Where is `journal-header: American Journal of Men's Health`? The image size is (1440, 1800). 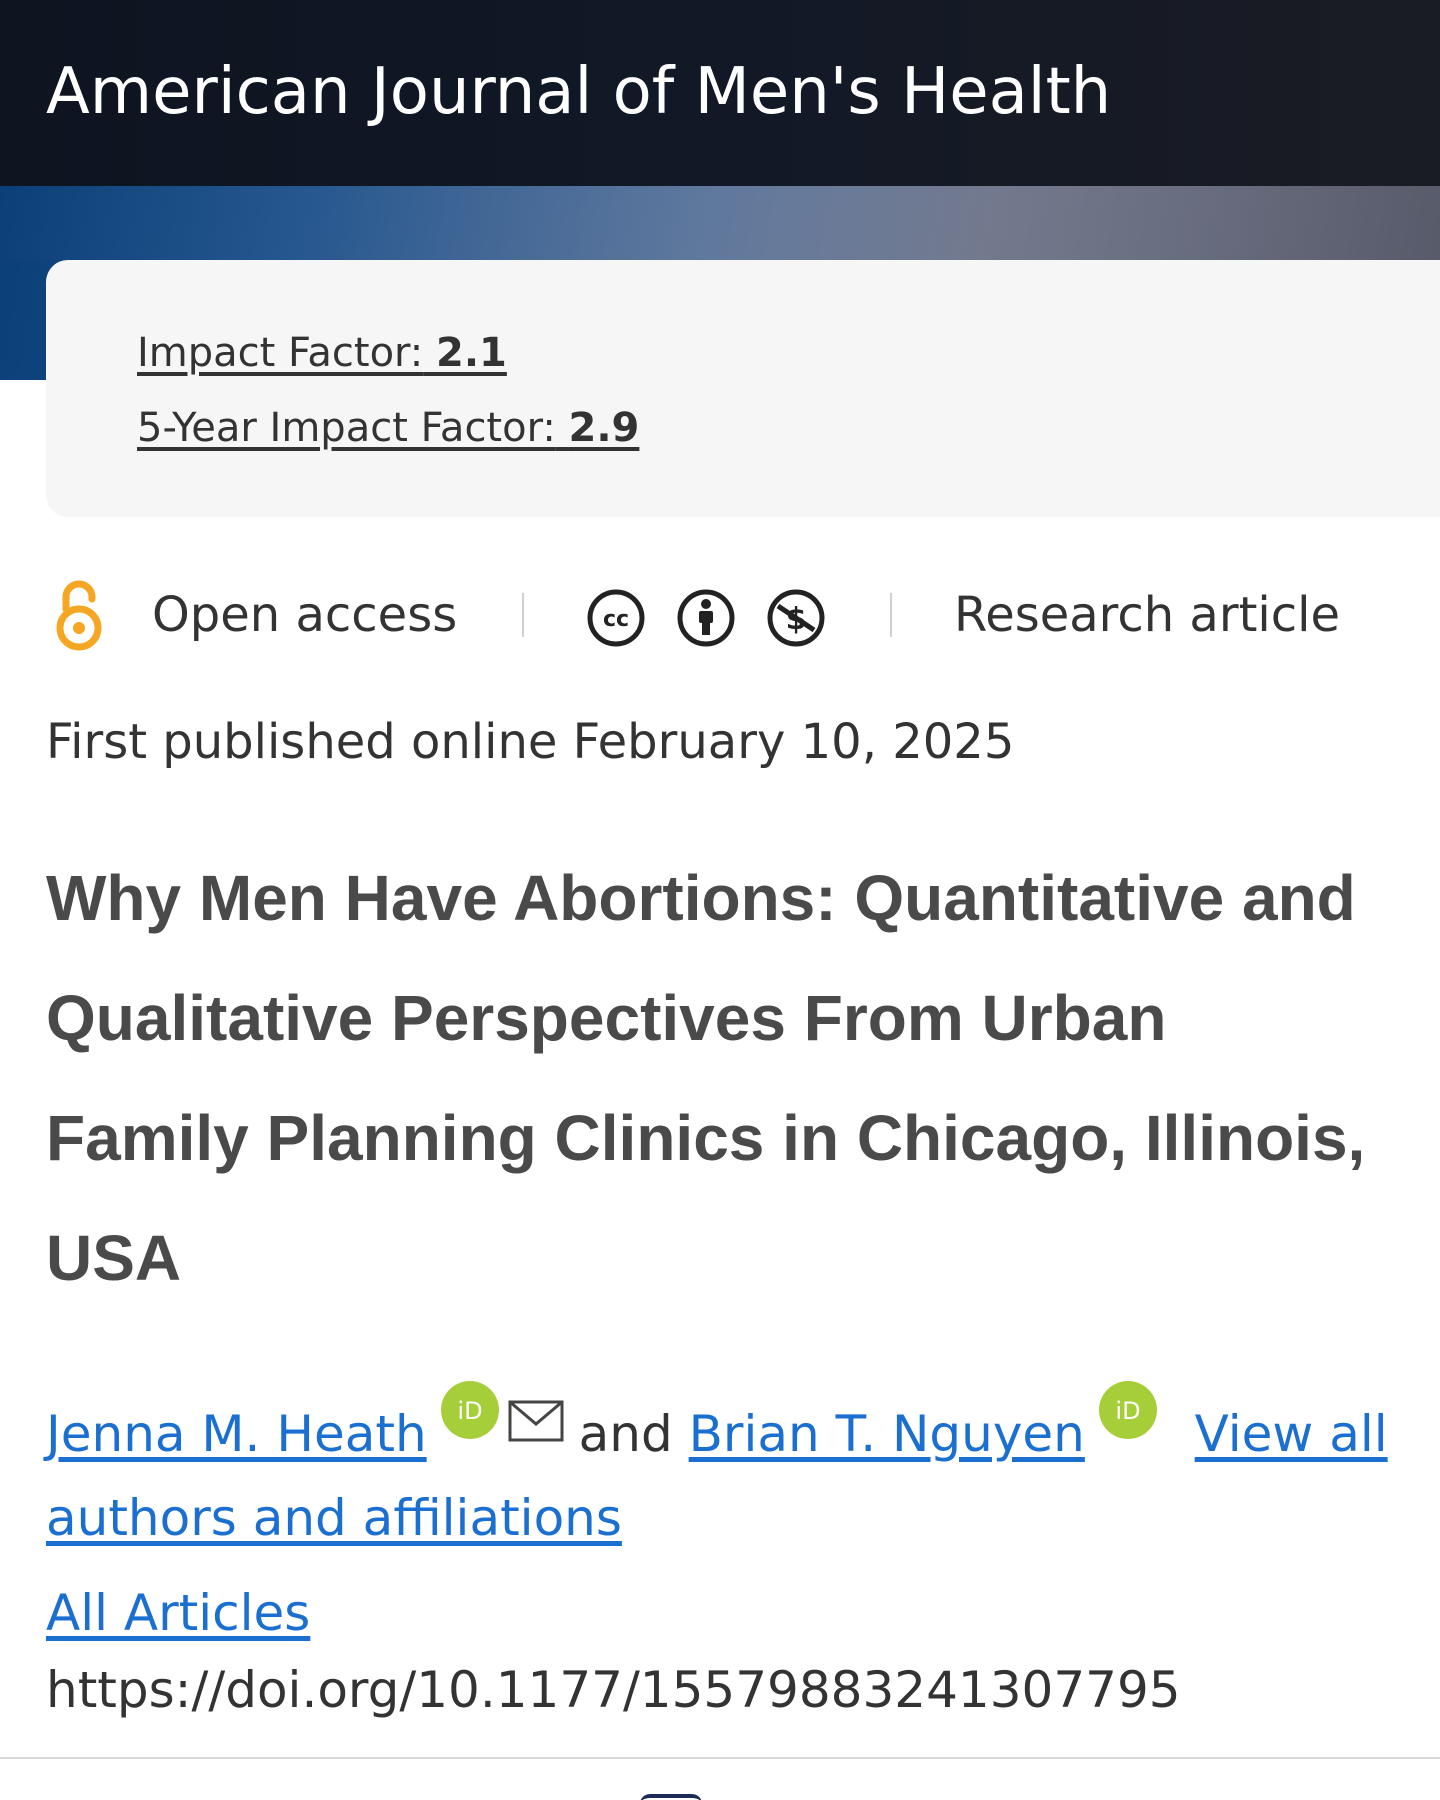
journal-header: American Journal of Men's Health is located at coordinates (720, 93).